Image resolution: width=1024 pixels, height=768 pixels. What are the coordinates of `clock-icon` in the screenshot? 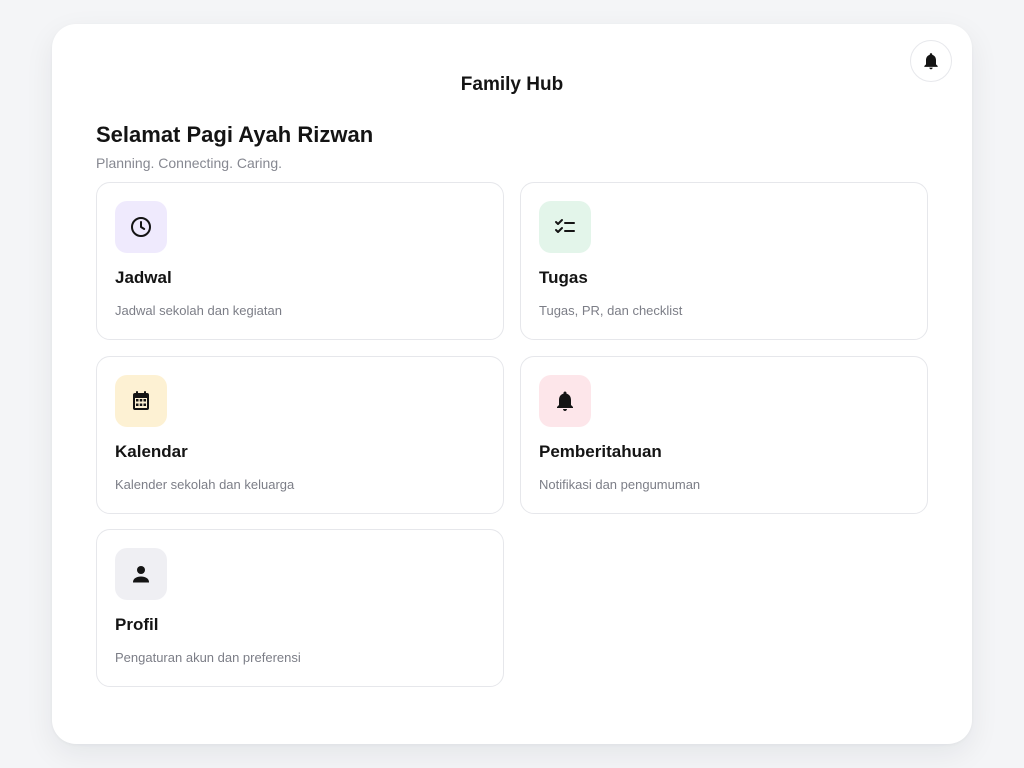 It's located at (141, 227).